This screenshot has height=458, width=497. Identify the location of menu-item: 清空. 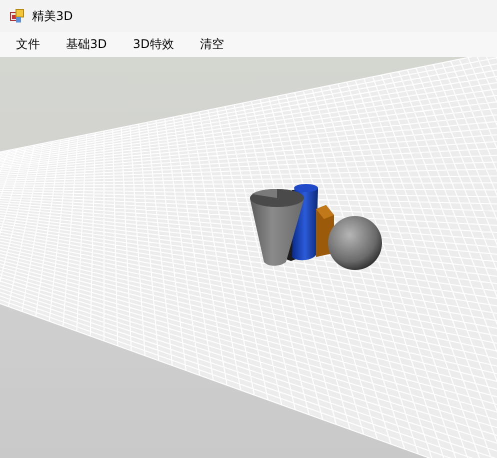
(211, 44).